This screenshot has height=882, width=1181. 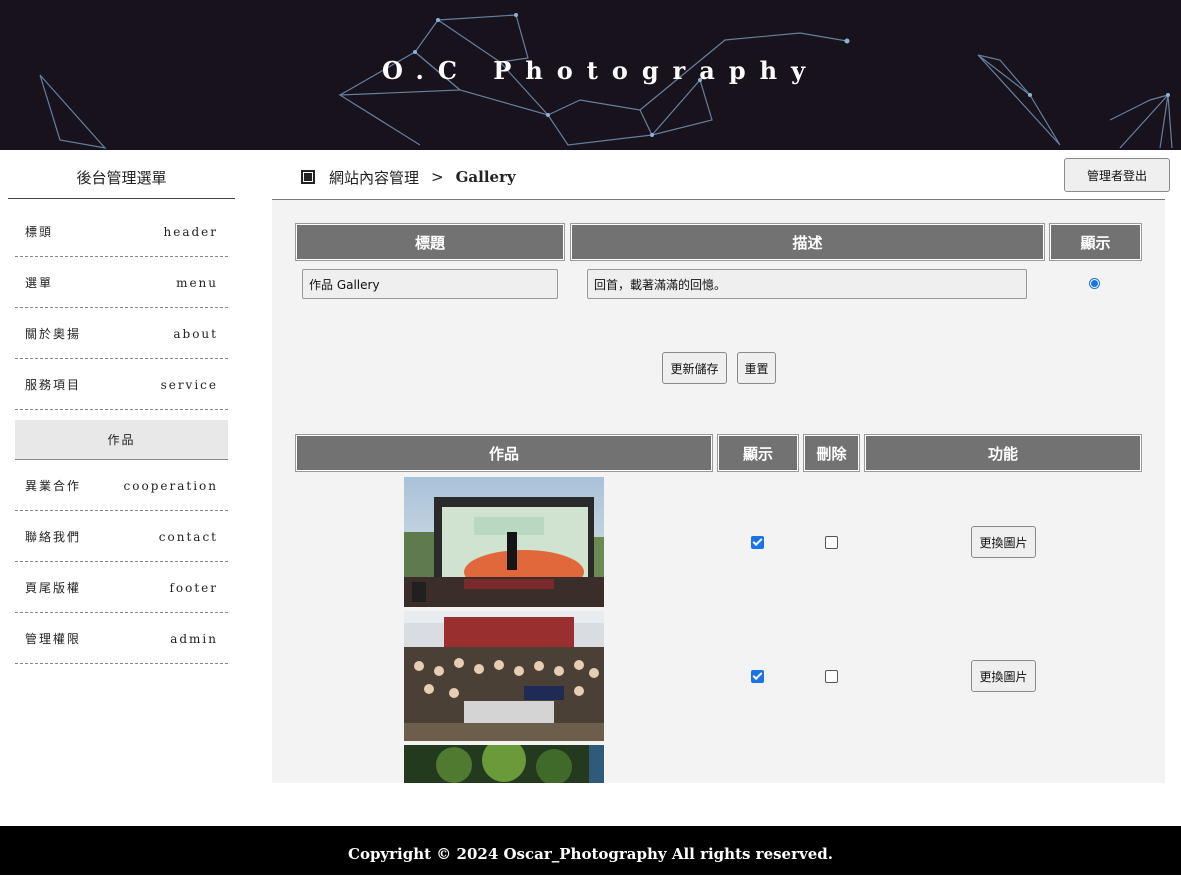 What do you see at coordinates (694, 368) in the screenshot?
I see `save-button: 更新儲存` at bounding box center [694, 368].